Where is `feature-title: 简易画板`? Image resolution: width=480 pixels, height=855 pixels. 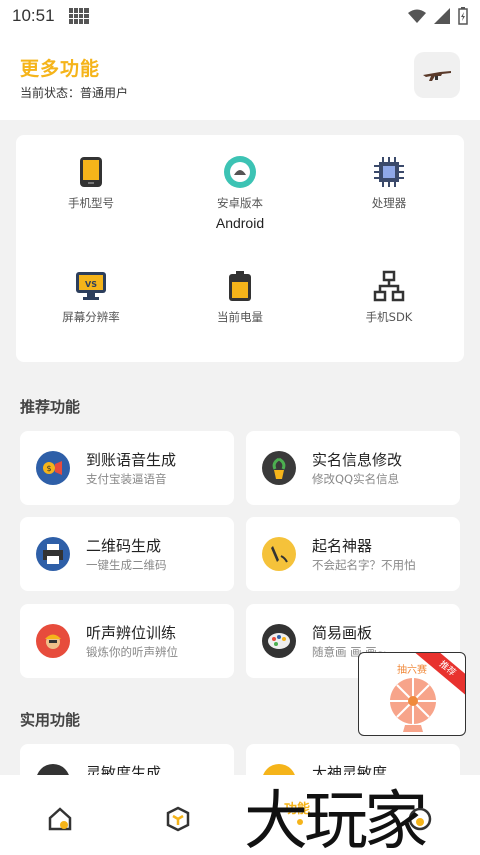 feature-title: 简易画板 is located at coordinates (342, 633).